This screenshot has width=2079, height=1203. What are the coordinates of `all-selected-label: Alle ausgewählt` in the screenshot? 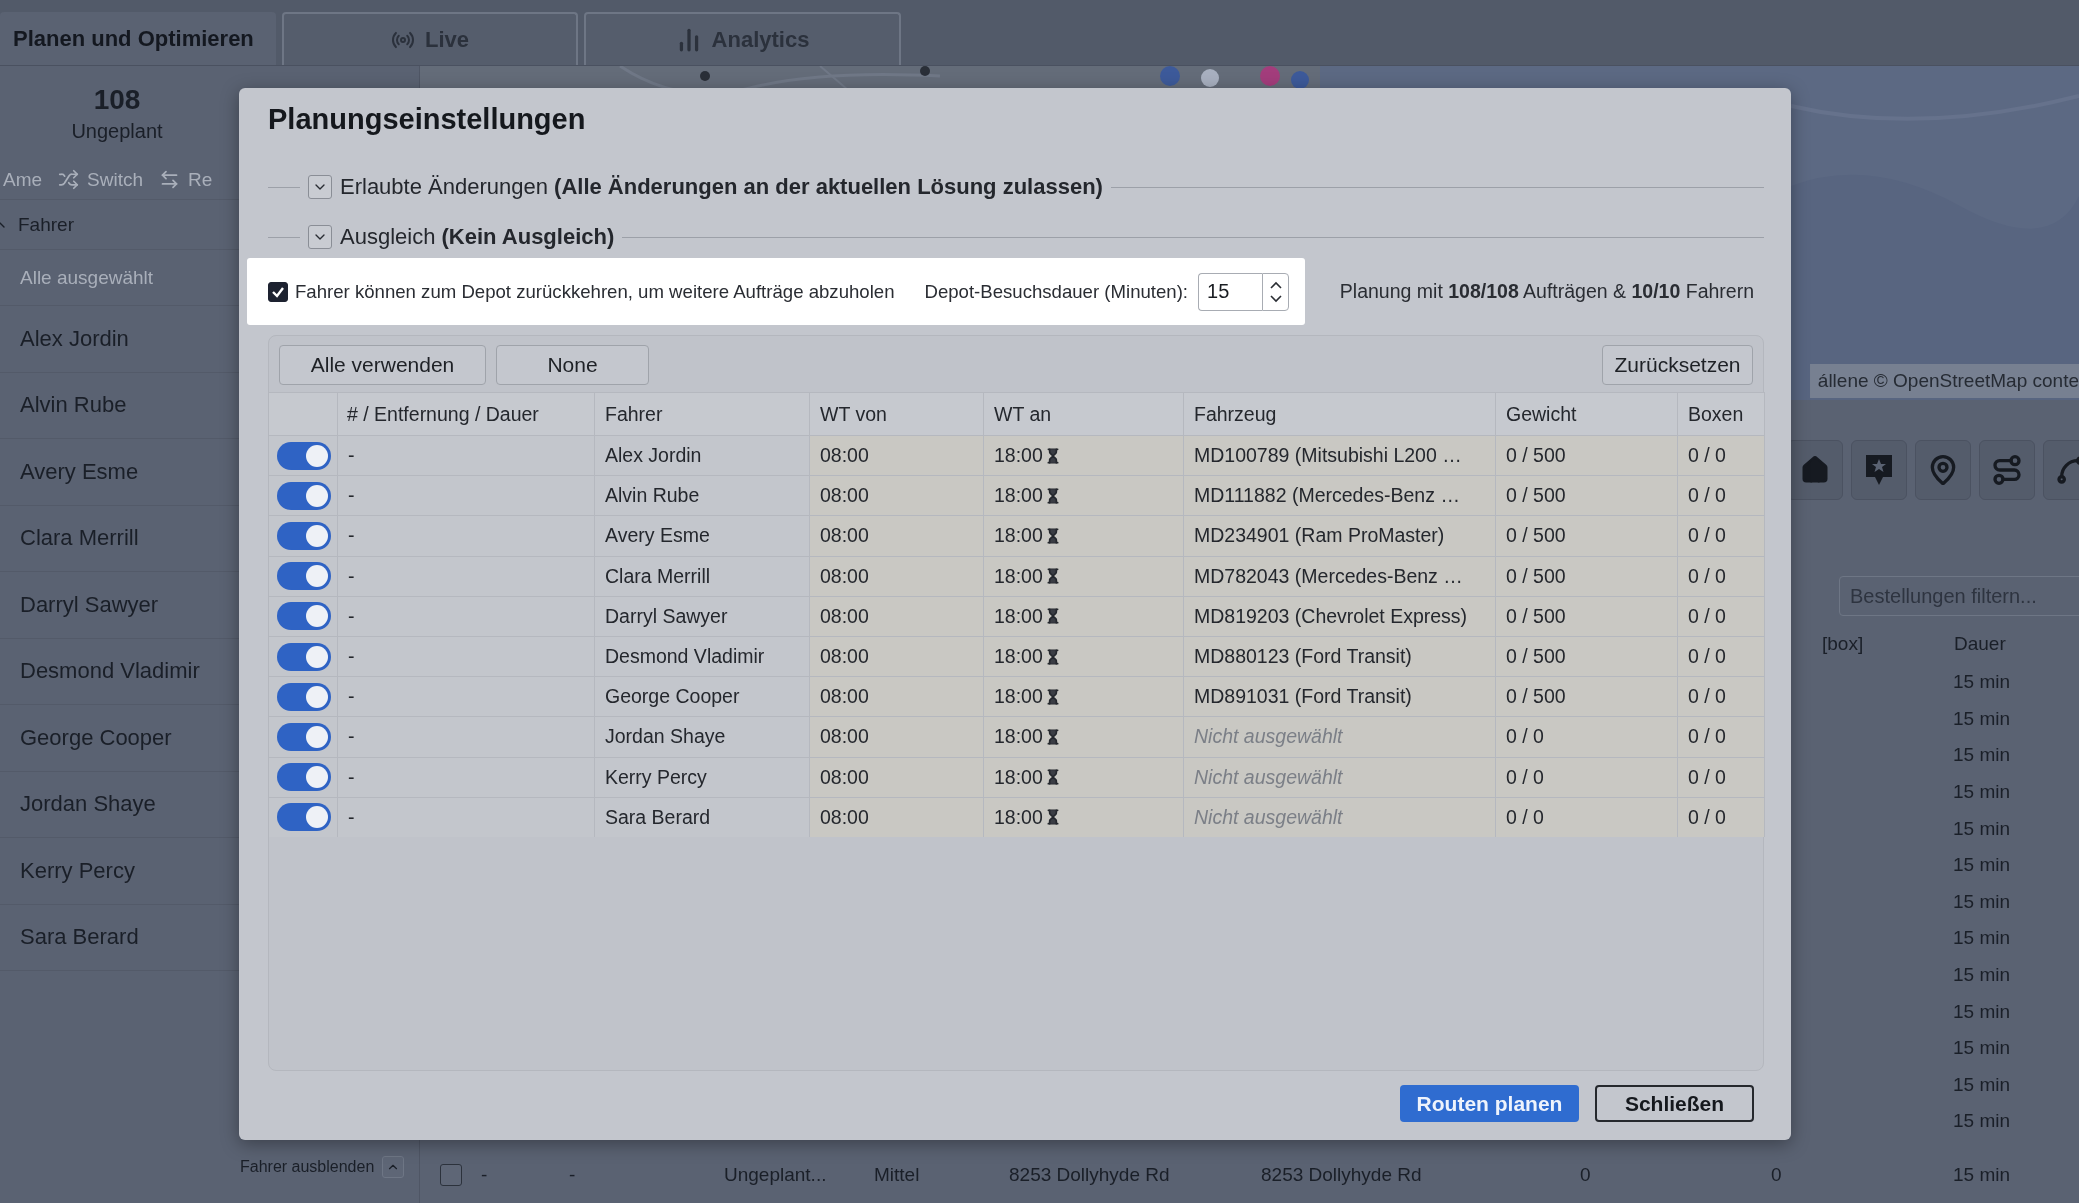 It's located at (87, 277).